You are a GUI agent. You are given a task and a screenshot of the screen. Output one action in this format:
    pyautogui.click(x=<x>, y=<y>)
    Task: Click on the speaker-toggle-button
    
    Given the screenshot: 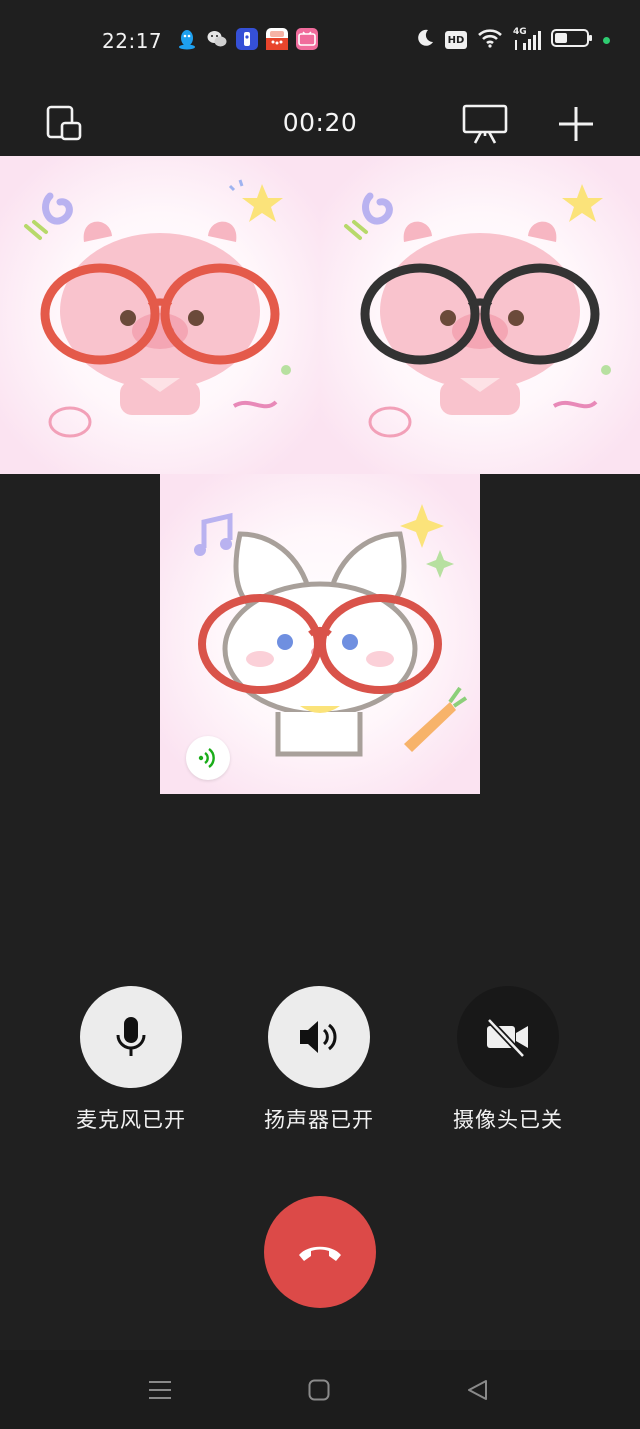 What is the action you would take?
    pyautogui.click(x=319, y=1037)
    